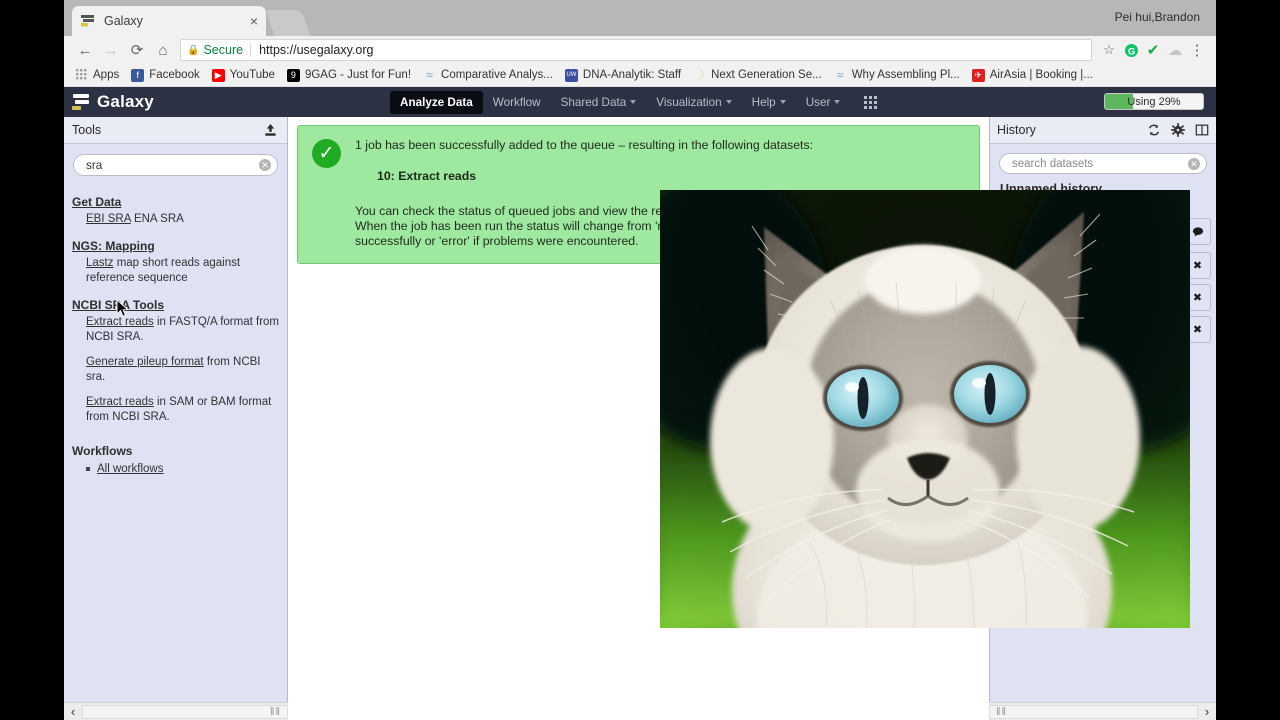  I want to click on history-panel-scrollbar: ‖‖, so click(1093, 711).